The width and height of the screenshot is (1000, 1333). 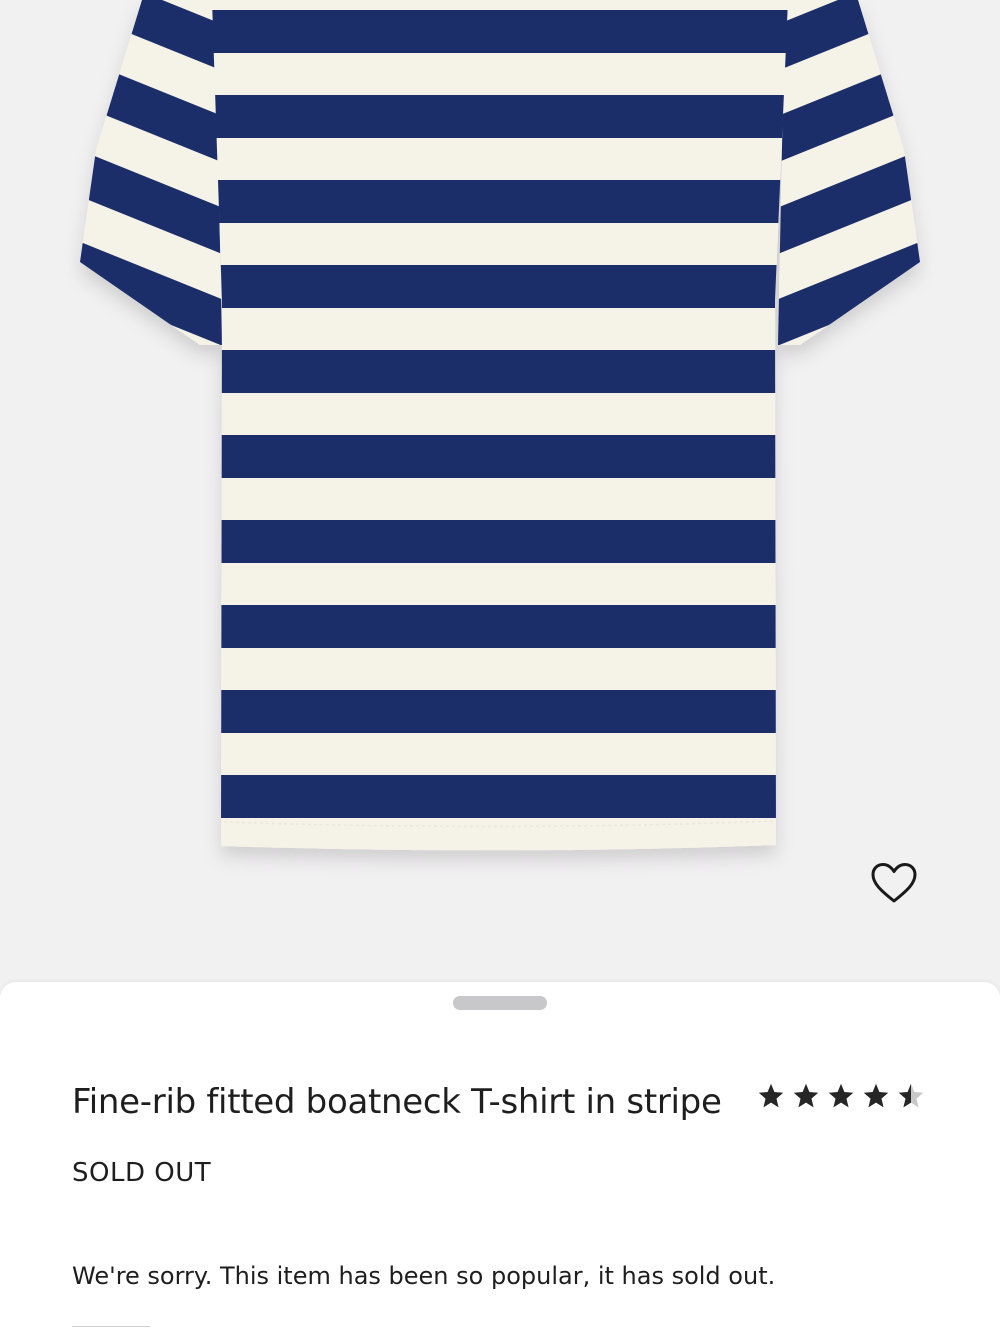 What do you see at coordinates (849, 172) in the screenshot?
I see `right-sleeve` at bounding box center [849, 172].